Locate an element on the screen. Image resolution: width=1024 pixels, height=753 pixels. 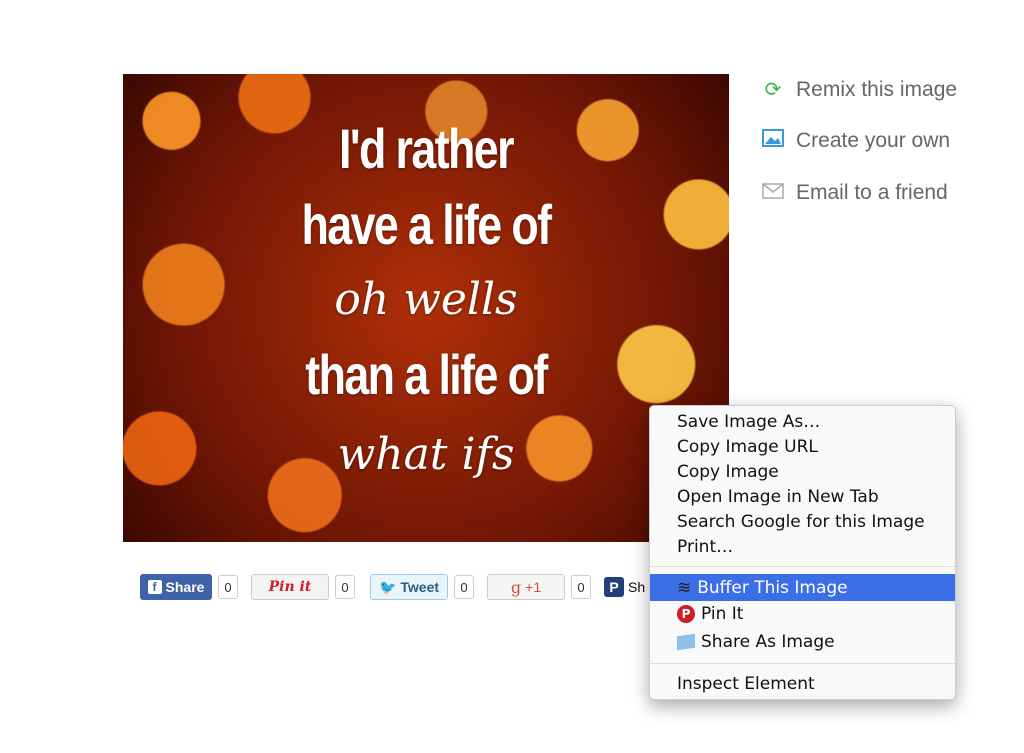
facebook-count: 0 is located at coordinates (228, 587).